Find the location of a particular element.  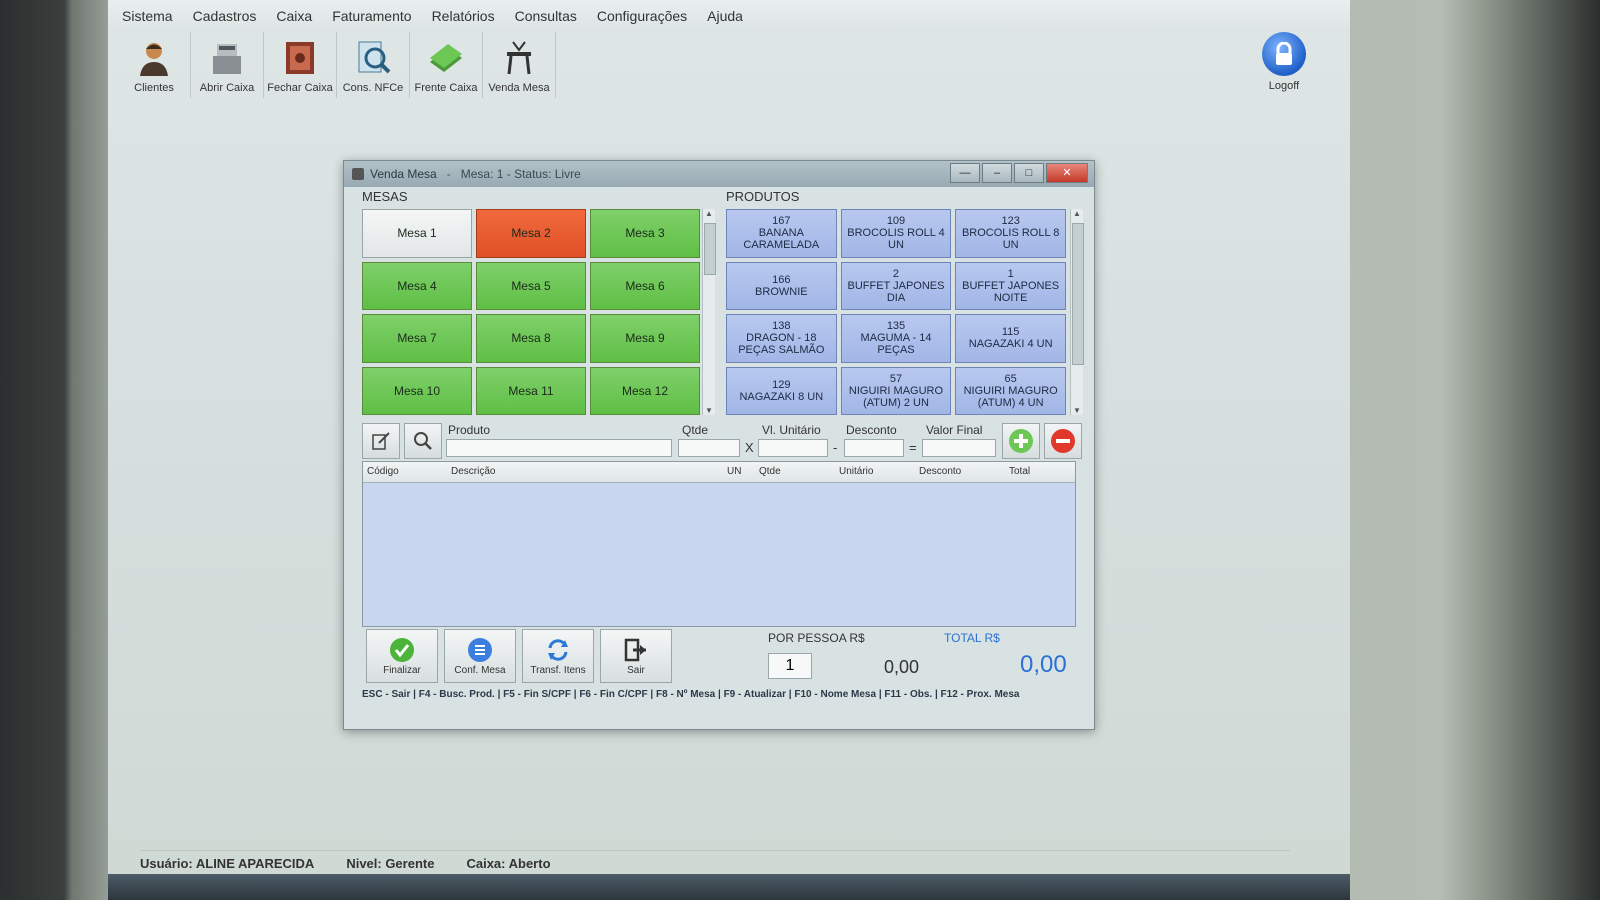

mesas-scroll-thumb is located at coordinates (710, 249).